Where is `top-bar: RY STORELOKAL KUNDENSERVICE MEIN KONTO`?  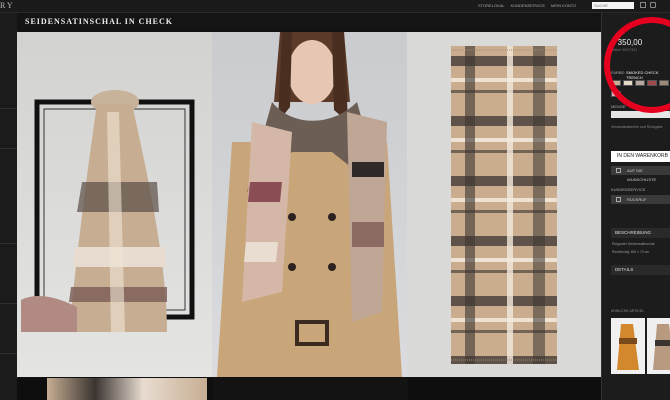
top-bar: RY STORELOKAL KUNDENSERVICE MEIN KONTO is located at coordinates (335, 6).